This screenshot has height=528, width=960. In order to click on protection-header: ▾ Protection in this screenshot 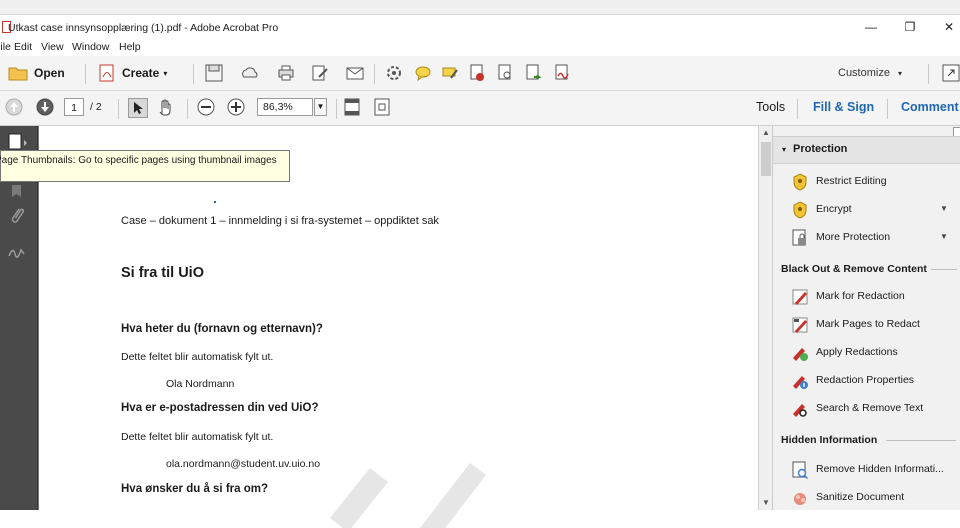, I will do `click(866, 150)`.